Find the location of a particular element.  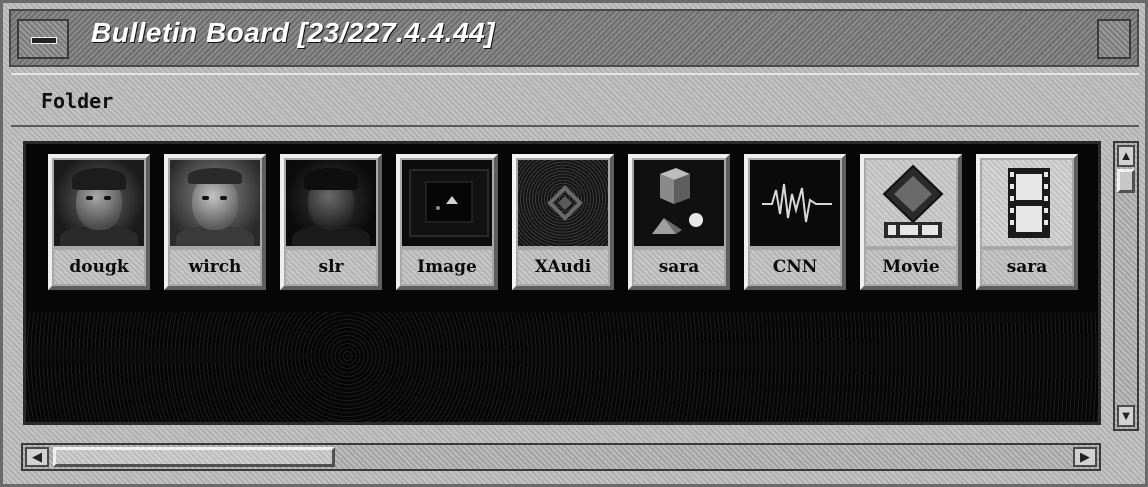

icon-tile-sara-shapes: sara is located at coordinates (679, 222).